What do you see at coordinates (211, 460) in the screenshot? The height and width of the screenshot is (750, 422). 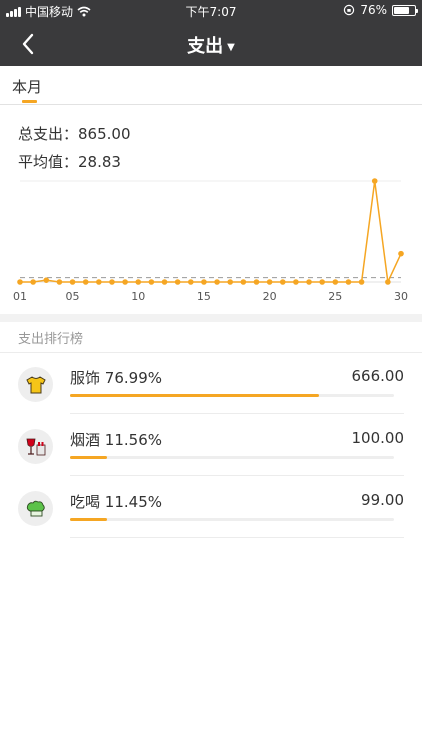 I see `ranking-item: 烟酒 11.56% 100.00` at bounding box center [211, 460].